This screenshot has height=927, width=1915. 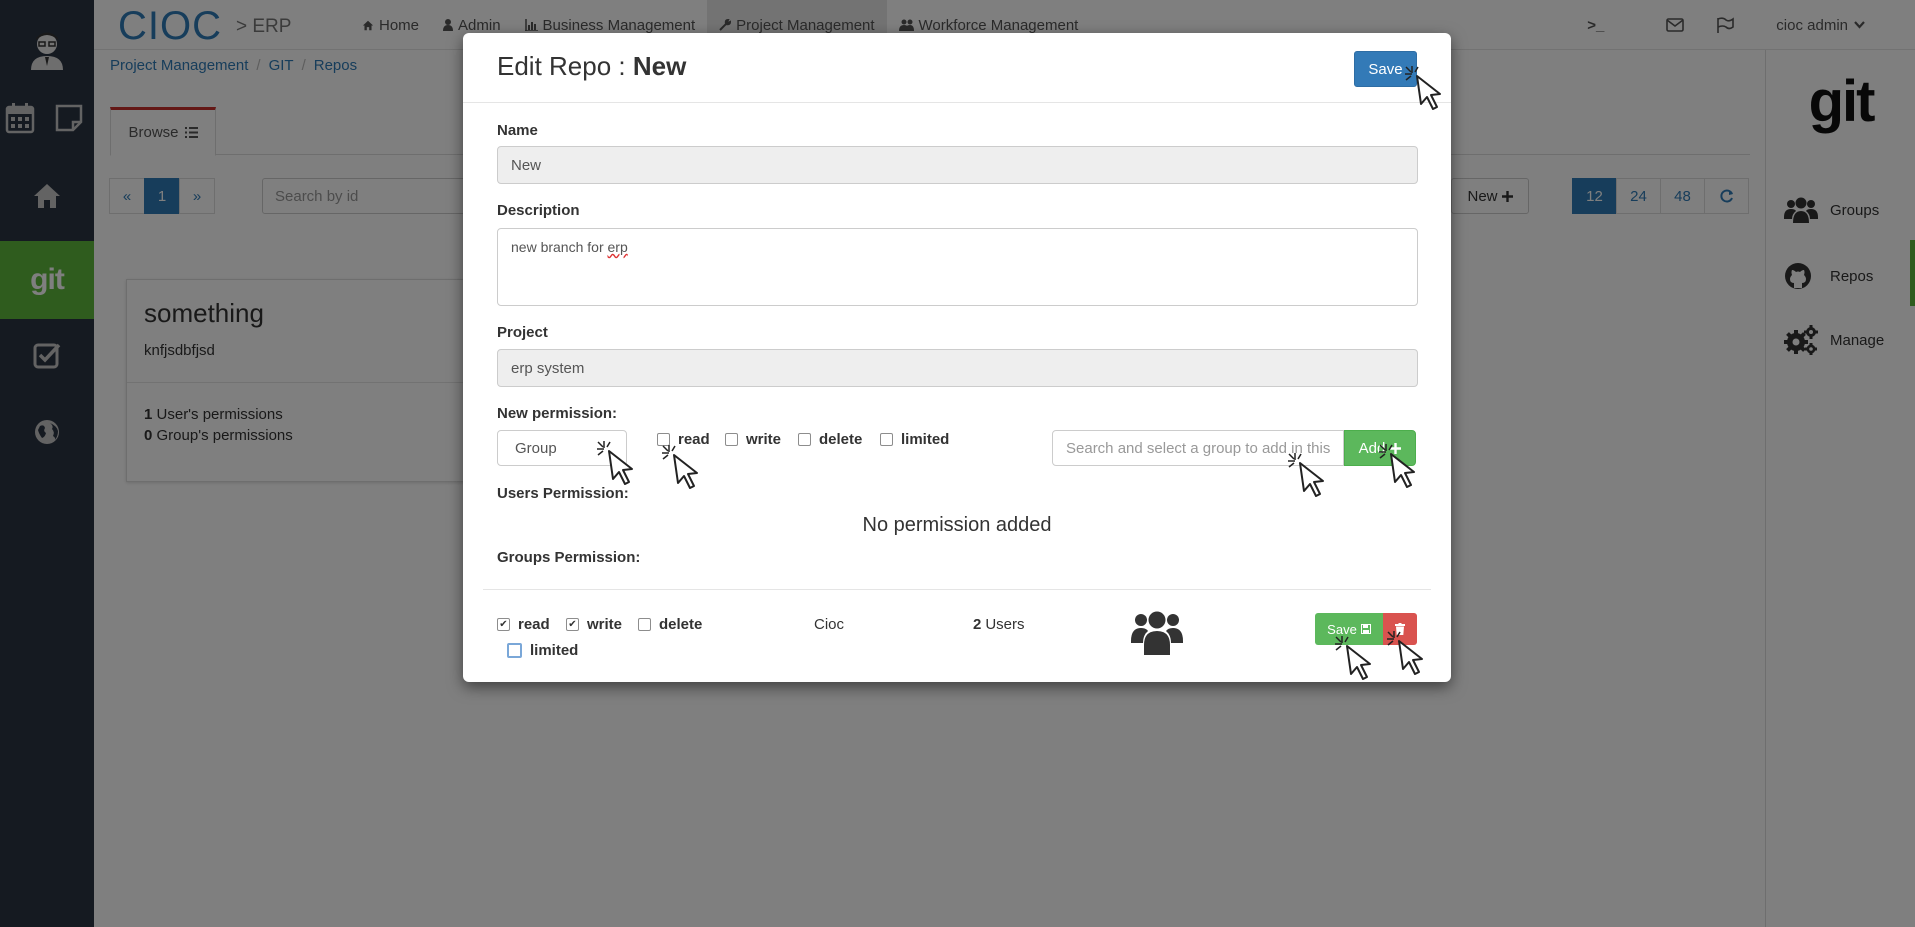 What do you see at coordinates (957, 165) in the screenshot?
I see `name-field: New` at bounding box center [957, 165].